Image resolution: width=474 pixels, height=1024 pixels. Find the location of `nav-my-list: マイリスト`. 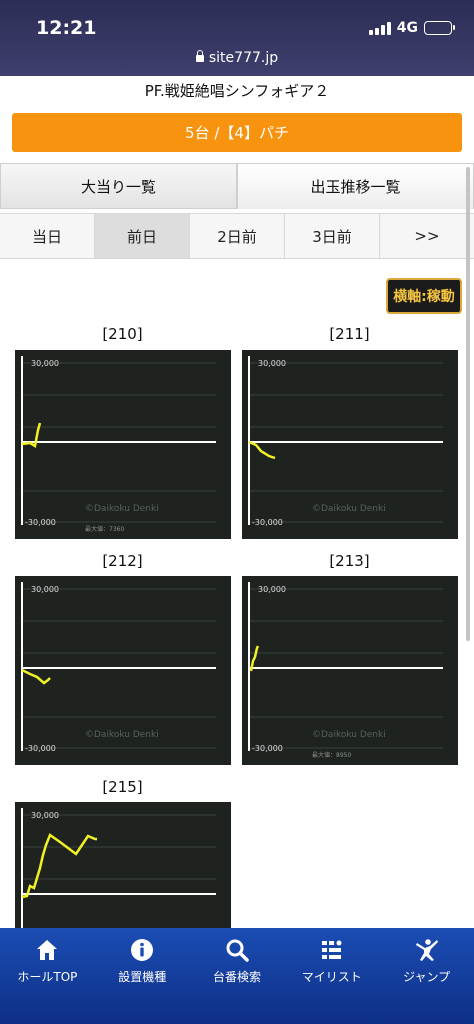

nav-my-list: マイリスト is located at coordinates (331, 976).